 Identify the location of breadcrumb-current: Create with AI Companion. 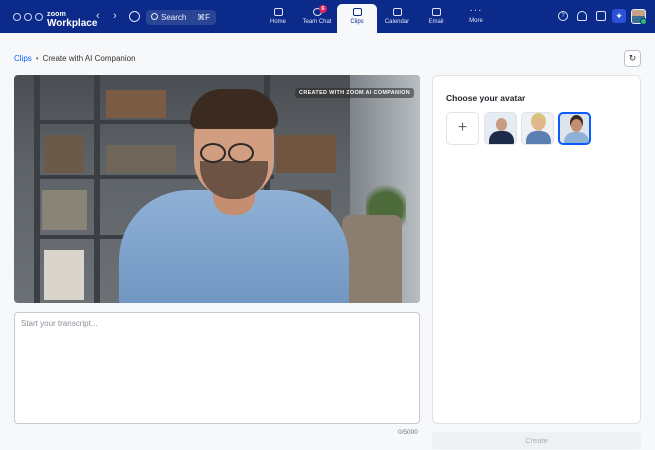
(89, 58).